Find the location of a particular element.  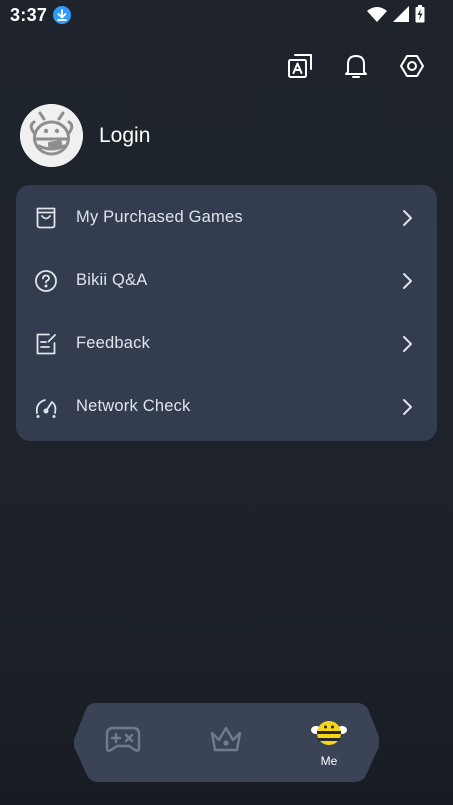

status-time: 3:37 is located at coordinates (29, 15).